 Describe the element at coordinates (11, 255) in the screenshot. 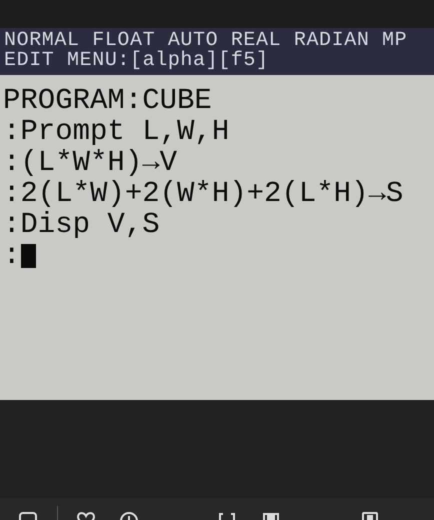

I see `code-line: :` at that location.